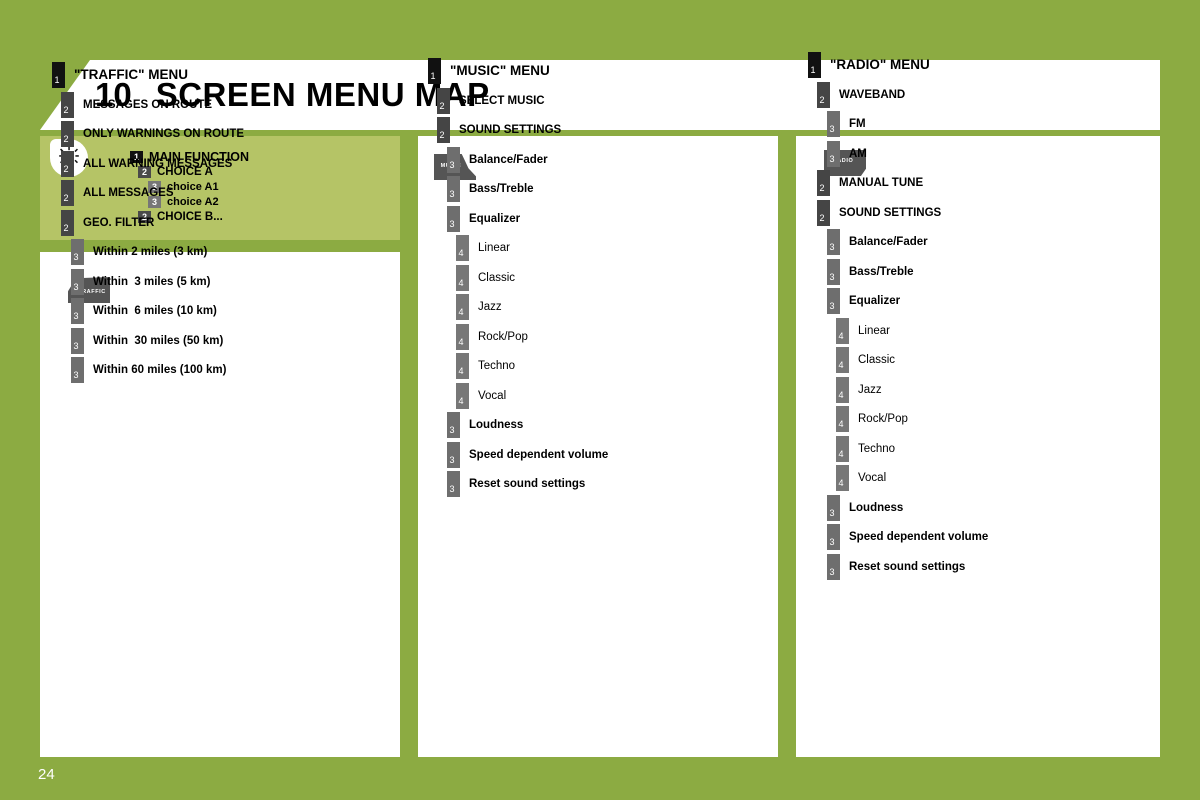 Image resolution: width=1200 pixels, height=800 pixels. I want to click on page-number: 24, so click(46, 774).